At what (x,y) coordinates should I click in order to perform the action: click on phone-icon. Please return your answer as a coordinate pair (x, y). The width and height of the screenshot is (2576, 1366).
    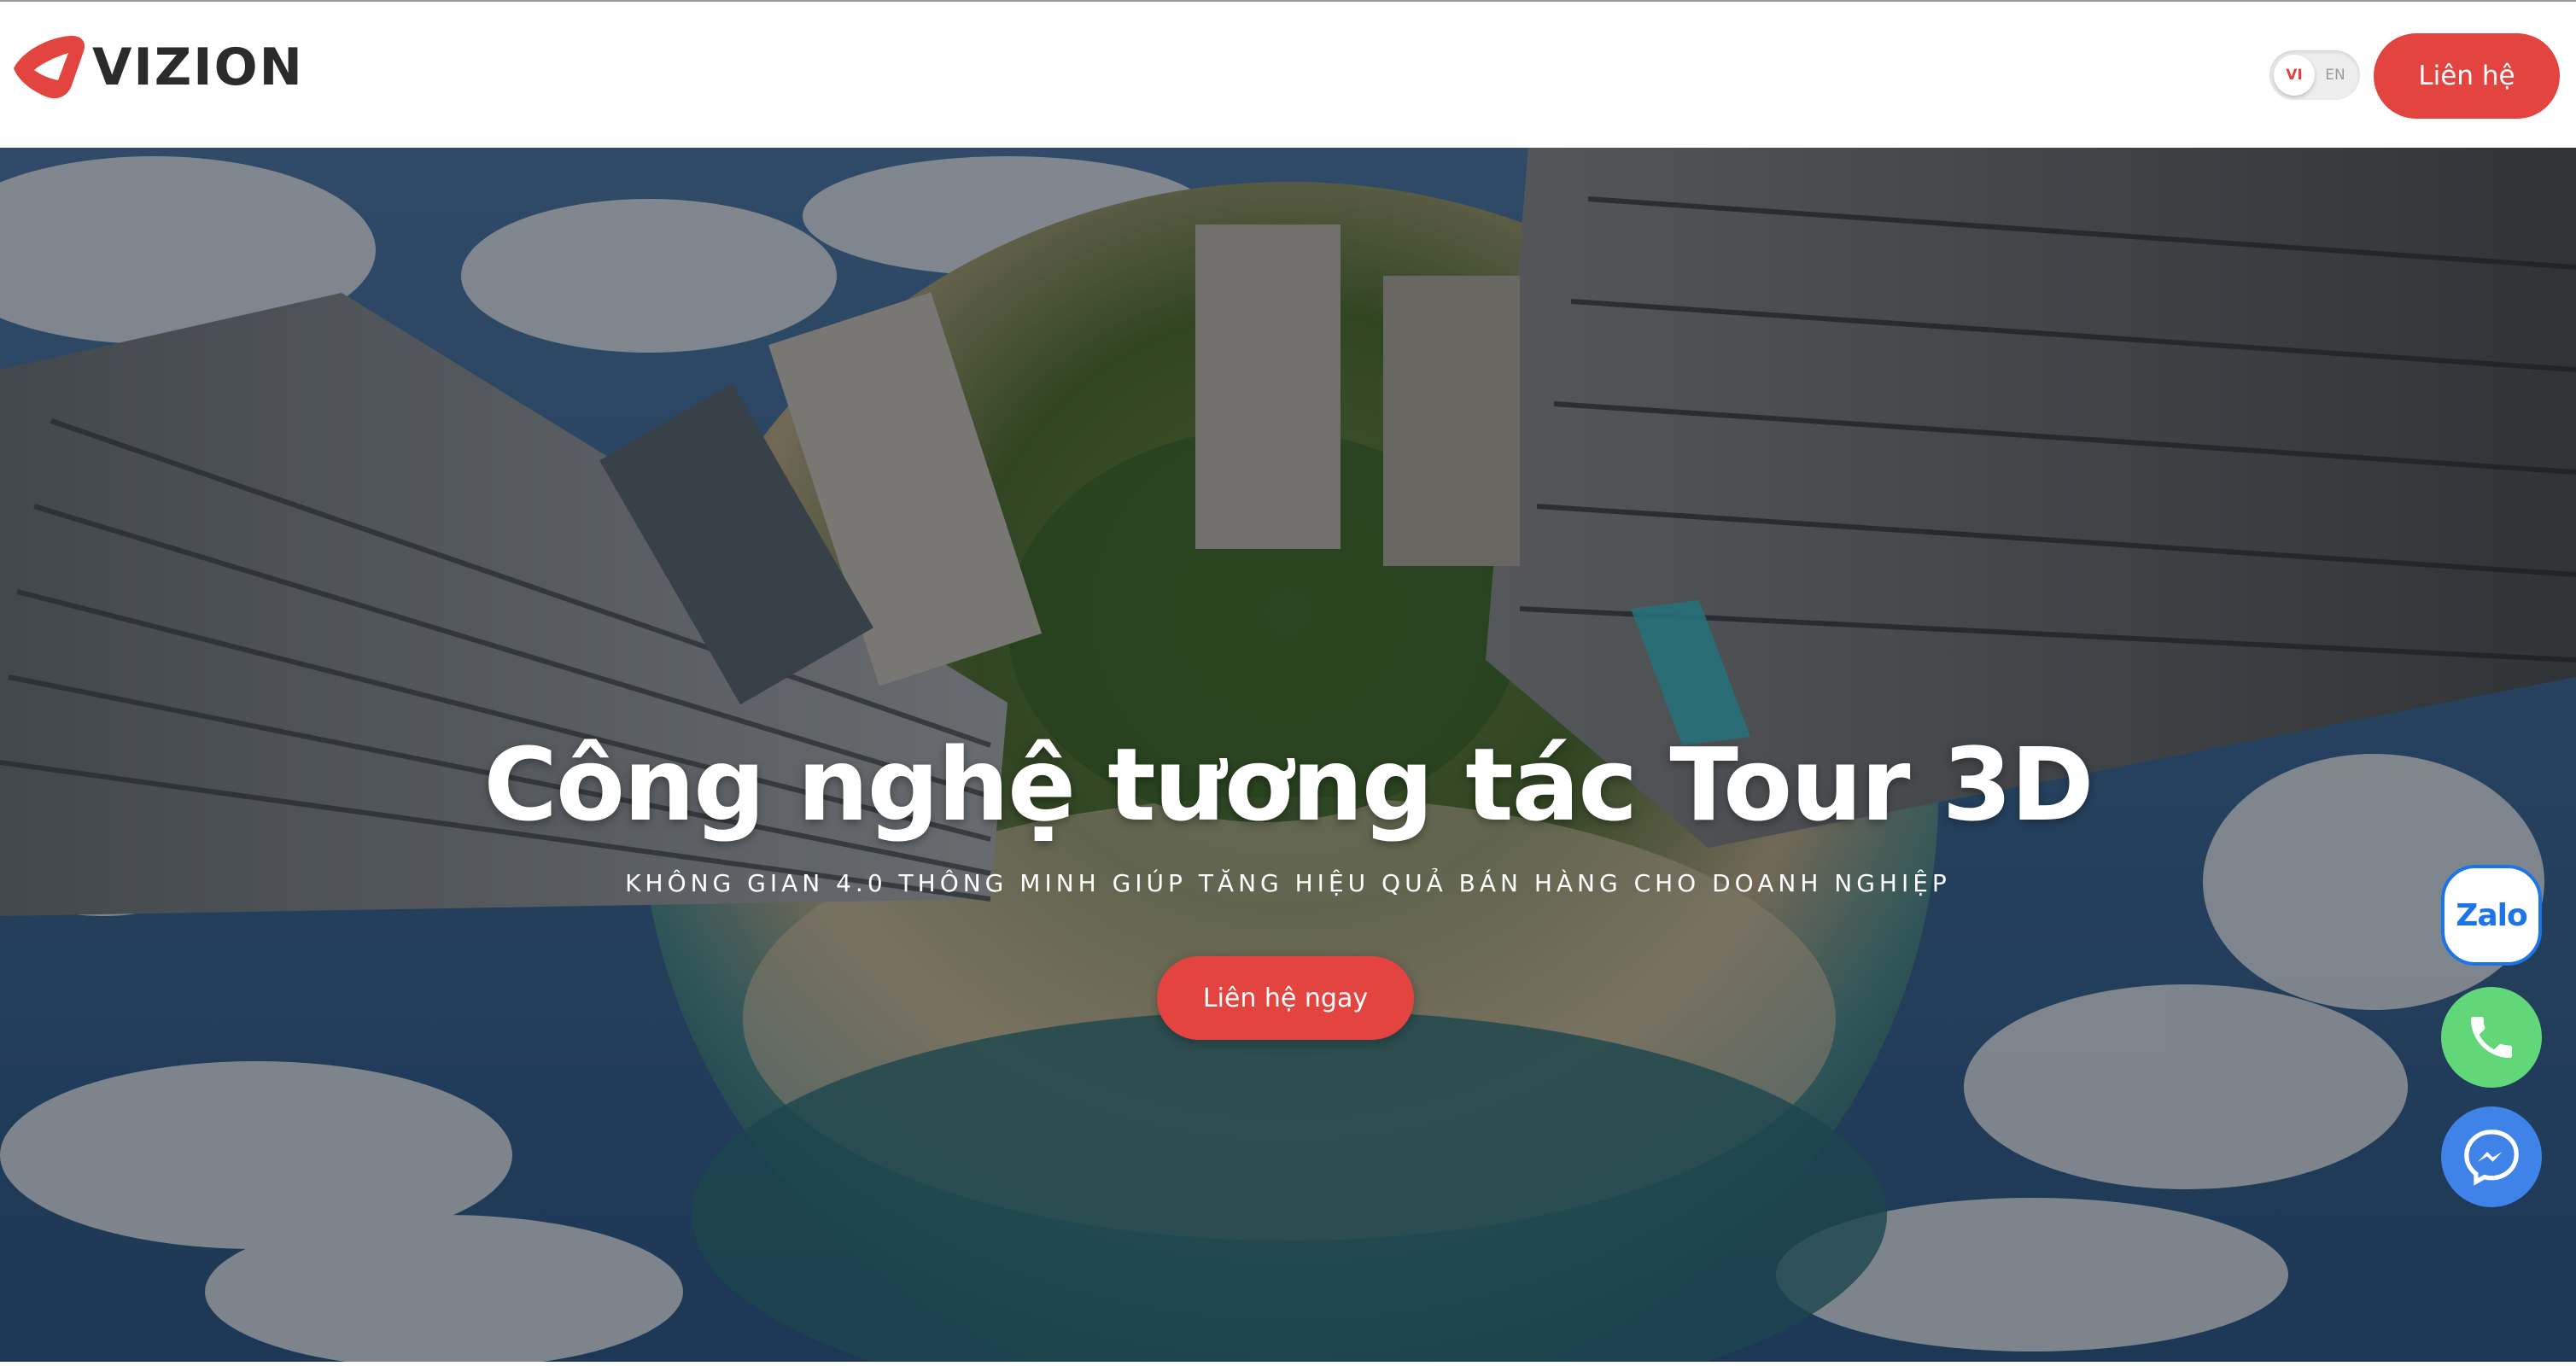
    Looking at the image, I should click on (2491, 1037).